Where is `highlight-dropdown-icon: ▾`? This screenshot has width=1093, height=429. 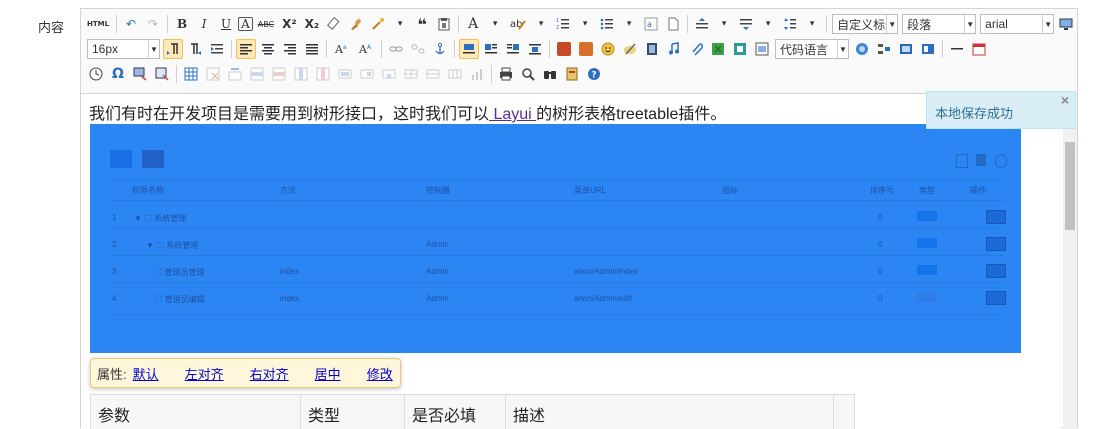 highlight-dropdown-icon: ▾ is located at coordinates (541, 24).